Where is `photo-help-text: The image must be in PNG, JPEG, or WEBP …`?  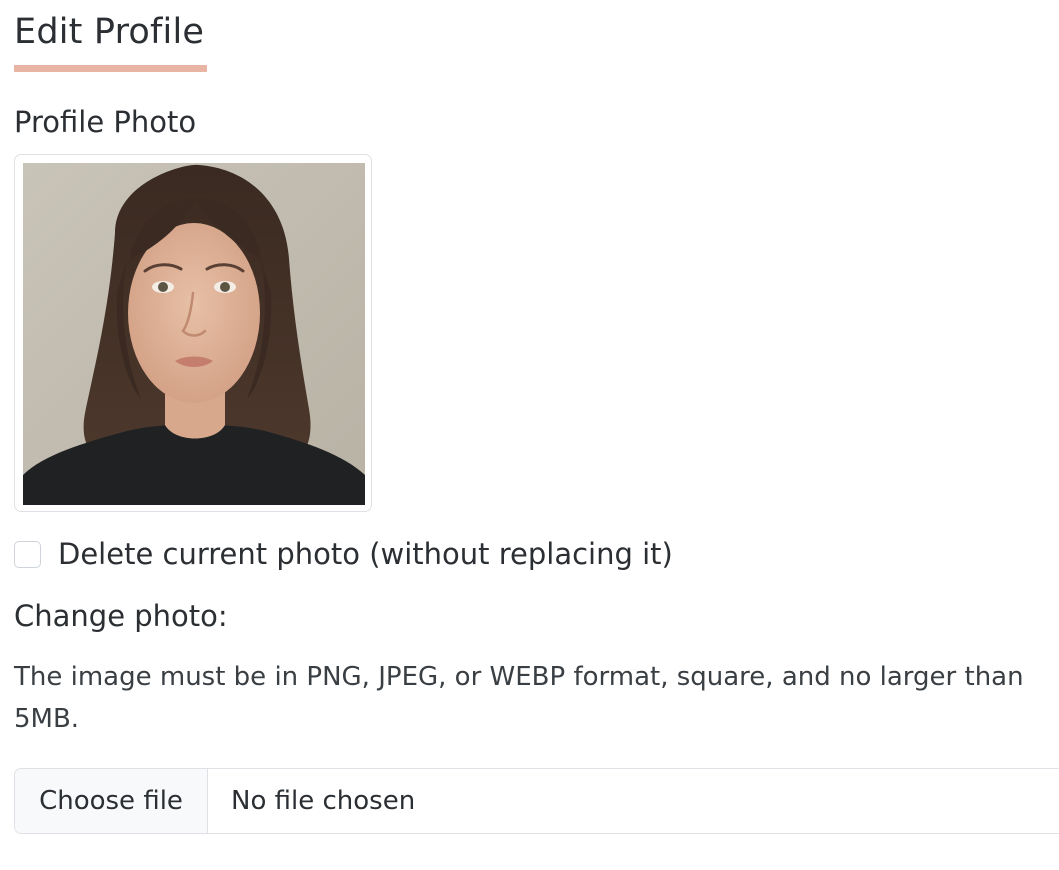 photo-help-text: The image must be in PNG, JPEG, or WEBP … is located at coordinates (519, 698).